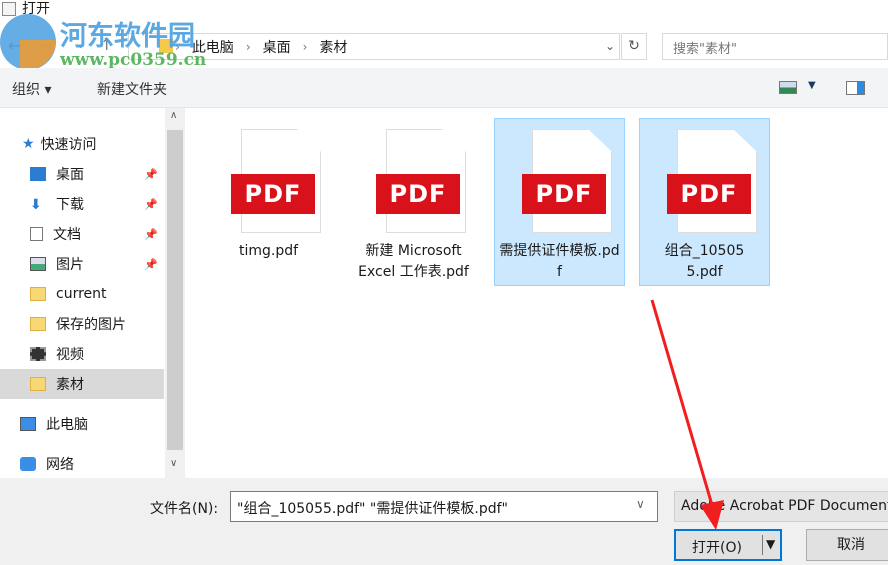 This screenshot has width=888, height=565. Describe the element at coordinates (133, 60) in the screenshot. I see `watermark-url: www.pc0359.cn` at that location.